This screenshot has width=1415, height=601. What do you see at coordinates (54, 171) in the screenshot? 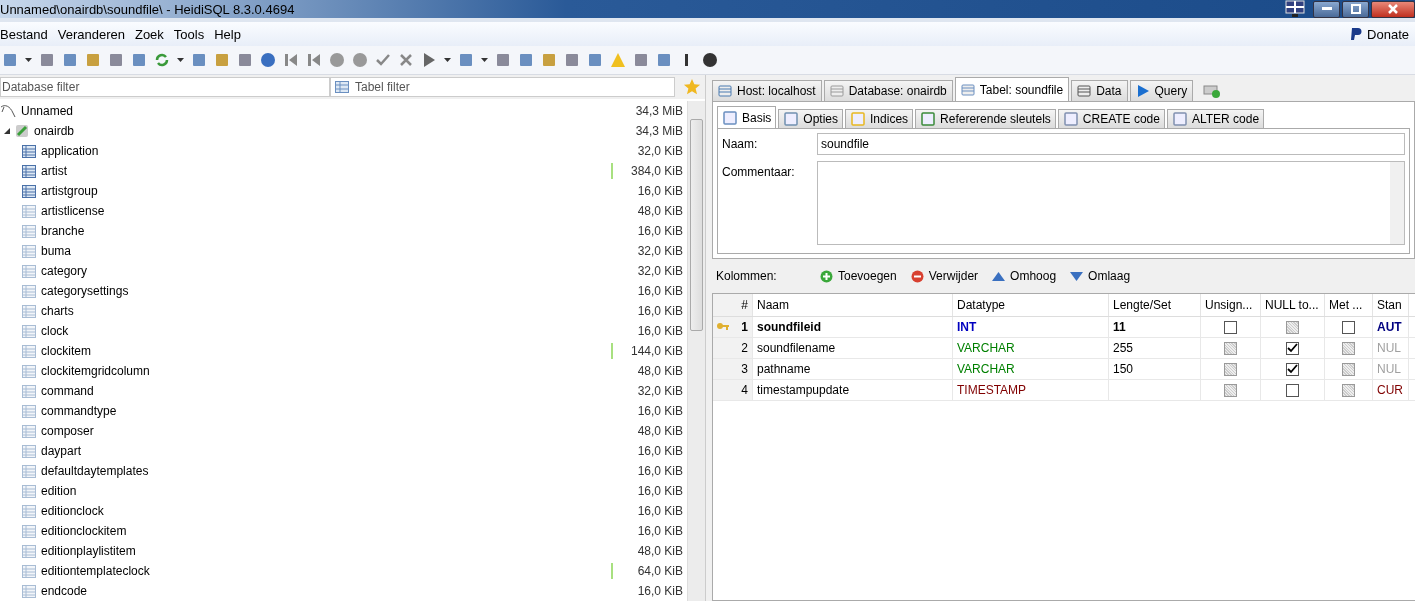
I see `tree-item: artist` at bounding box center [54, 171].